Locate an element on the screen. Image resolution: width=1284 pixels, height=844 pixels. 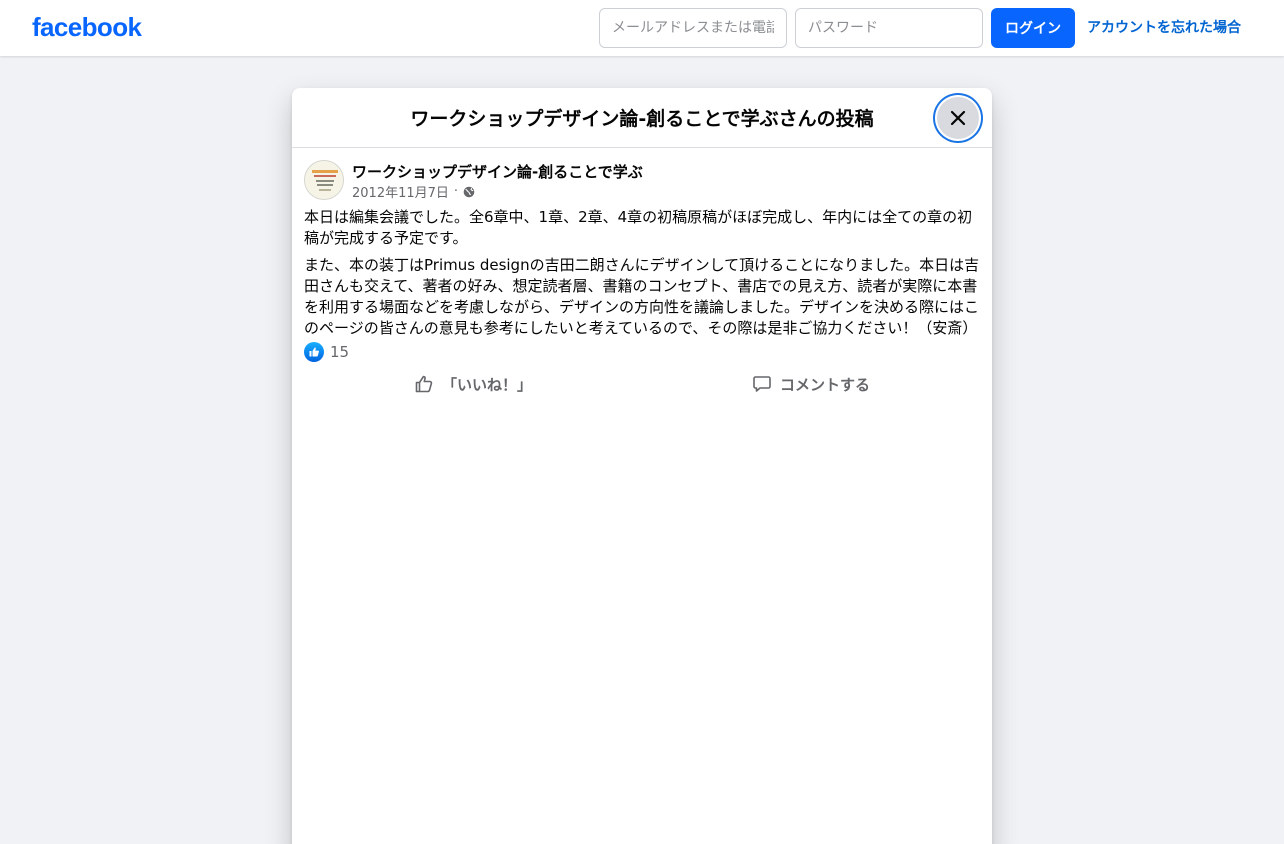
like-count: 15 is located at coordinates (340, 352).